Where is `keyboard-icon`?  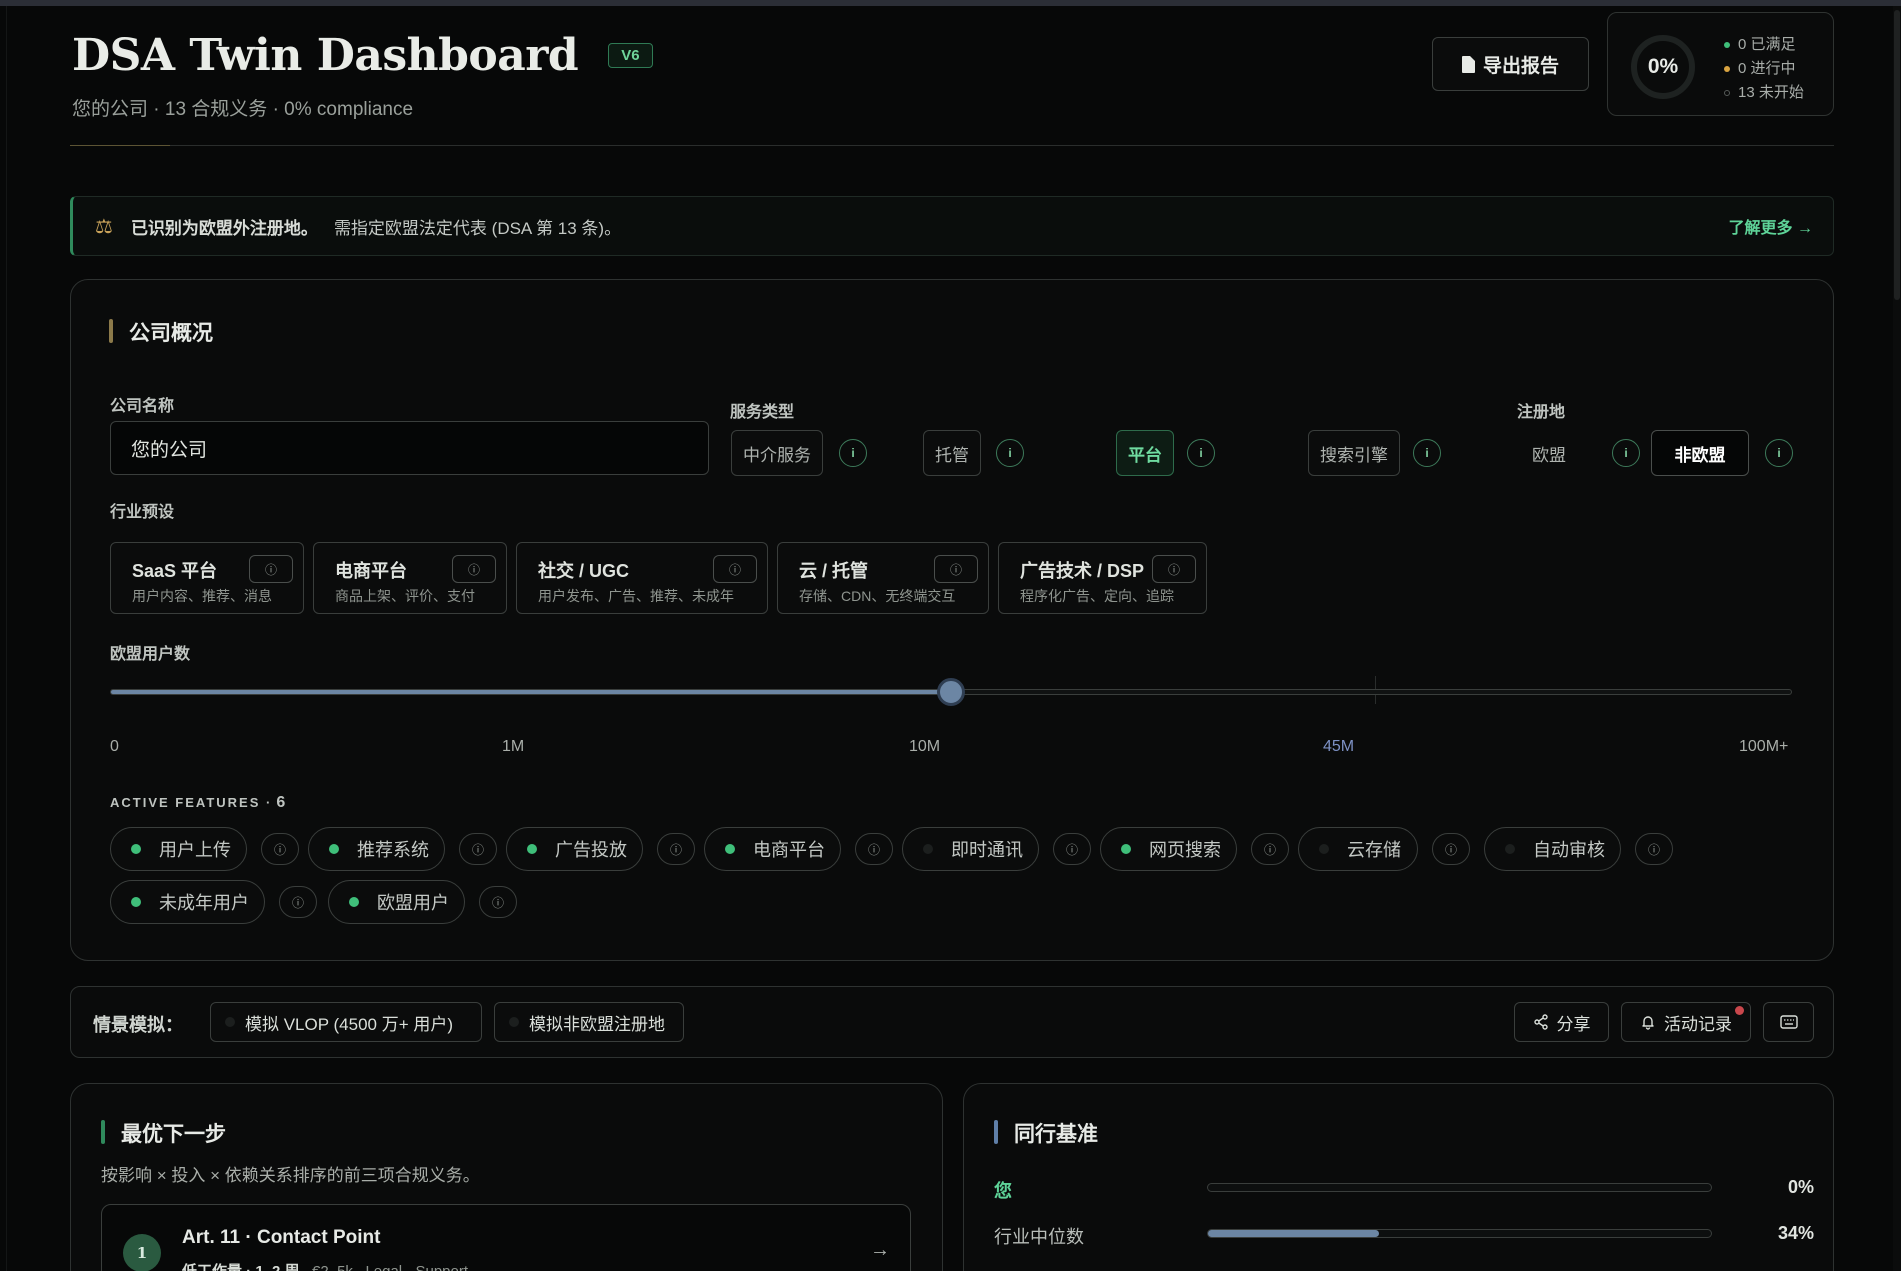
keyboard-icon is located at coordinates (1788, 1022).